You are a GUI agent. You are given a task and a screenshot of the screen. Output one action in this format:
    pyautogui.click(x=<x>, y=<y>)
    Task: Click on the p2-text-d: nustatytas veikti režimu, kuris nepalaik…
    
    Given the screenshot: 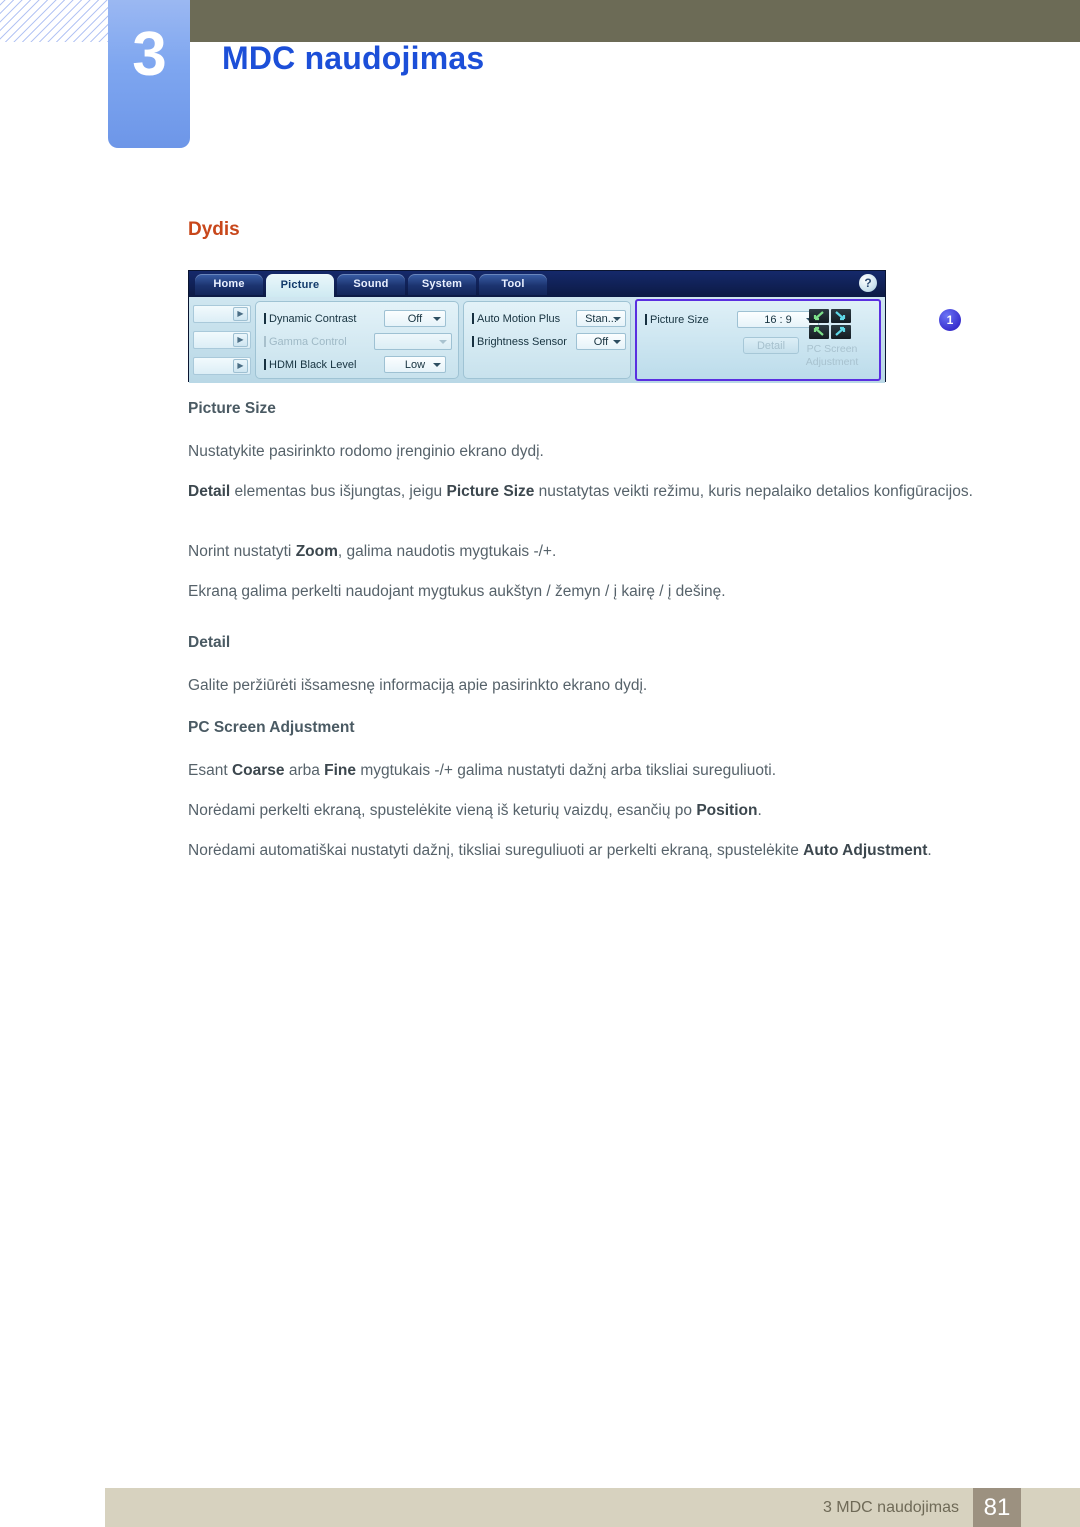 What is the action you would take?
    pyautogui.click(x=753, y=491)
    